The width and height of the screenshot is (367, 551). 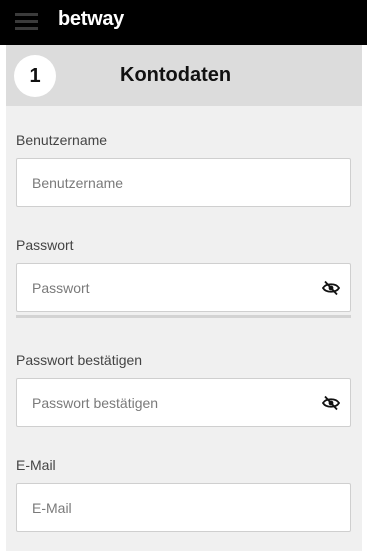 What do you see at coordinates (91, 19) in the screenshot?
I see `betway-logo: betway` at bounding box center [91, 19].